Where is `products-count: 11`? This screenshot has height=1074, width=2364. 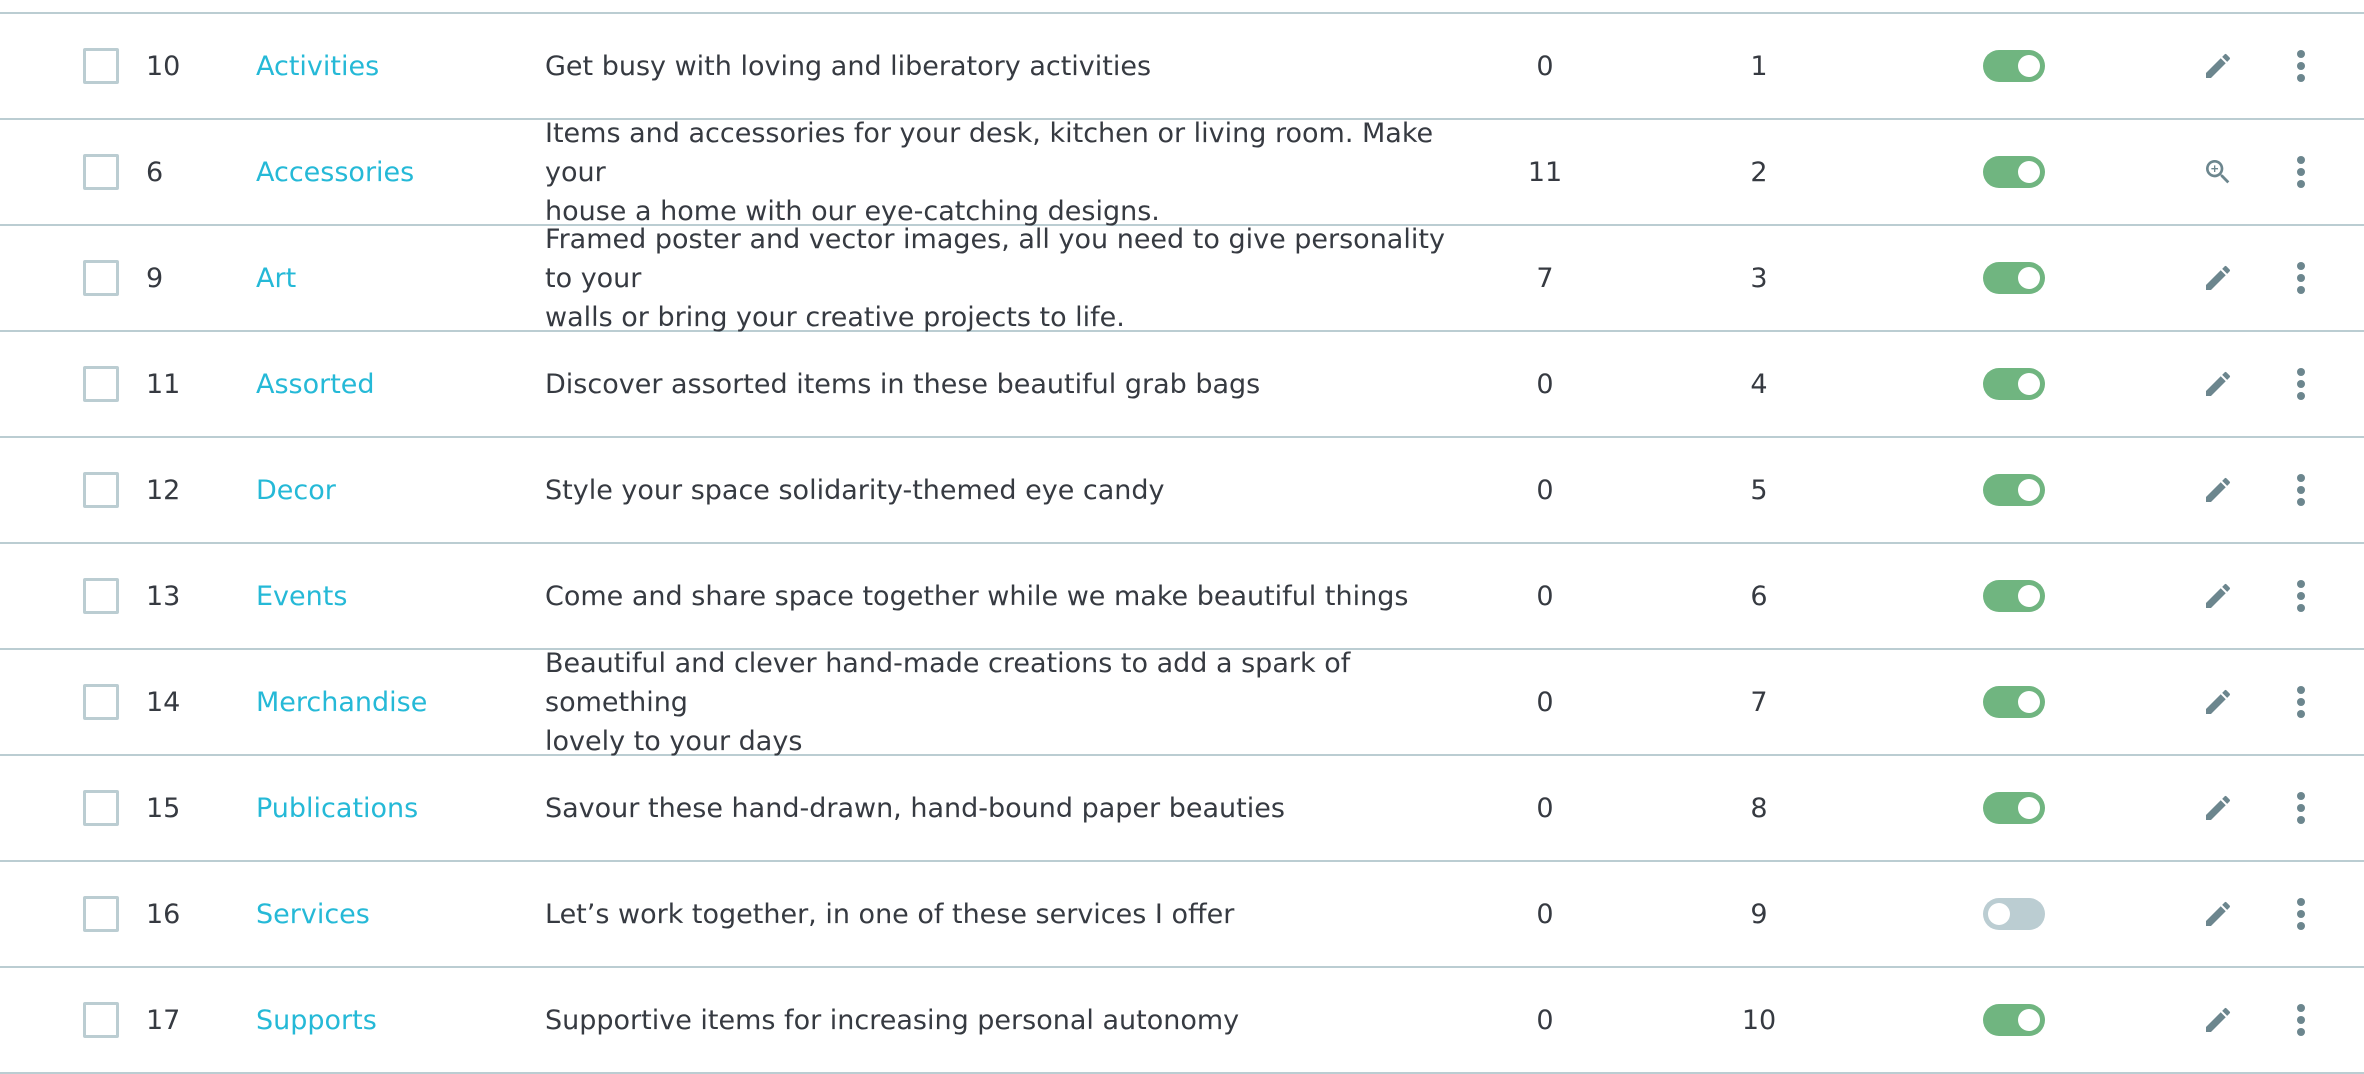
products-count: 11 is located at coordinates (1545, 172).